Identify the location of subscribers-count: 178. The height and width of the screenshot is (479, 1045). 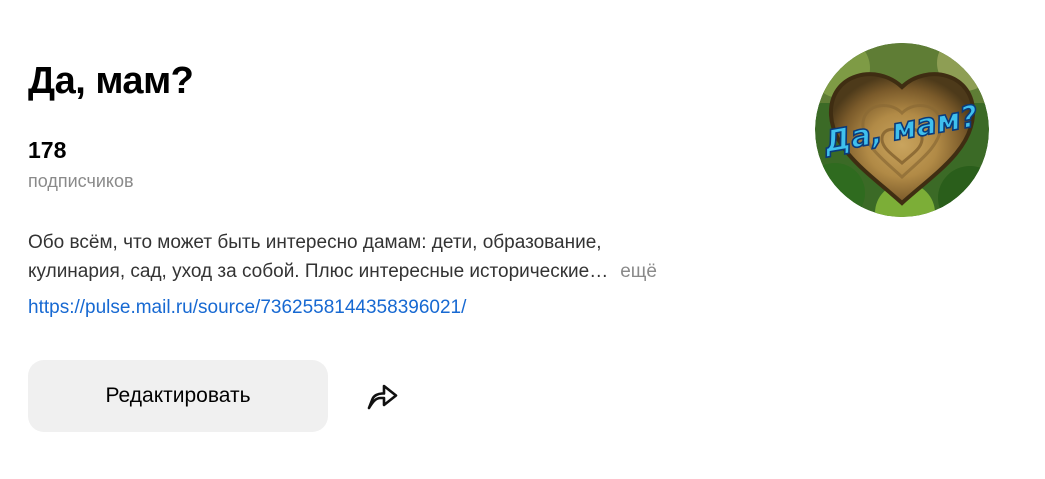
(47, 150).